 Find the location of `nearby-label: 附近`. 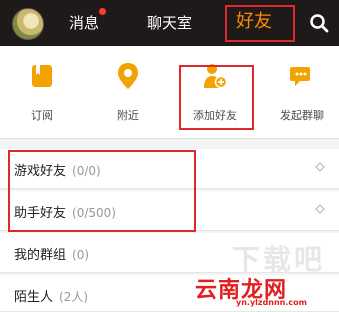

nearby-label: 附近 is located at coordinates (128, 115).